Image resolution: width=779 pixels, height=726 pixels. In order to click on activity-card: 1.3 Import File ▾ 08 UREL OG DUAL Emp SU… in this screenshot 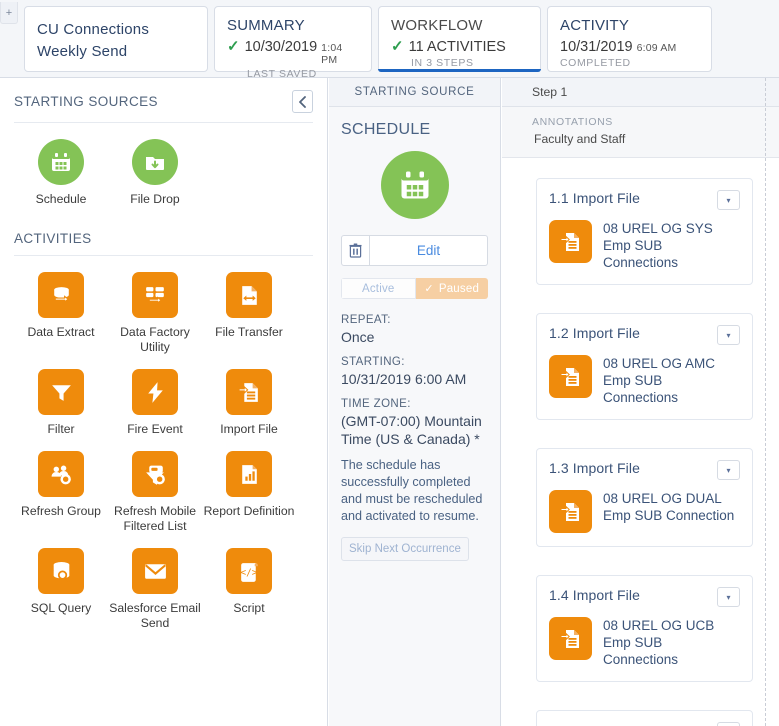, I will do `click(644, 497)`.